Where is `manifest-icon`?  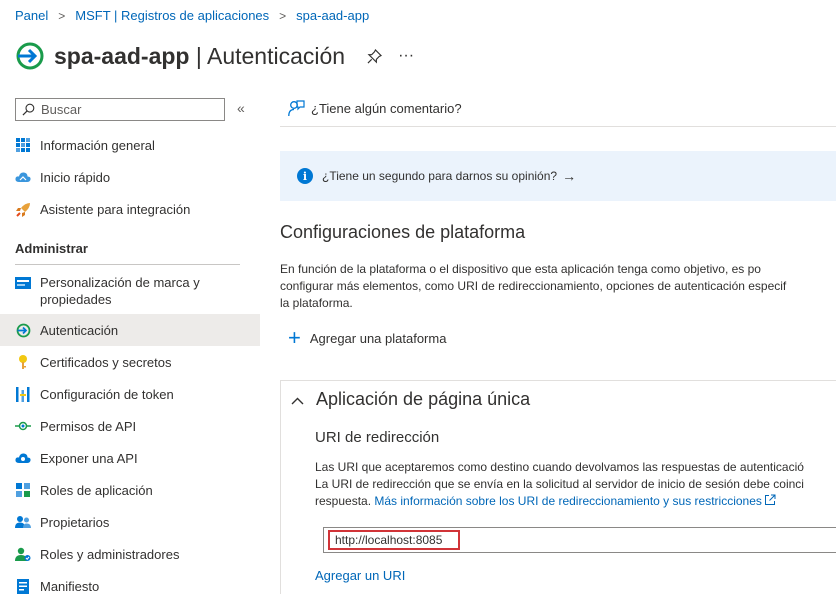
manifest-icon is located at coordinates (23, 586).